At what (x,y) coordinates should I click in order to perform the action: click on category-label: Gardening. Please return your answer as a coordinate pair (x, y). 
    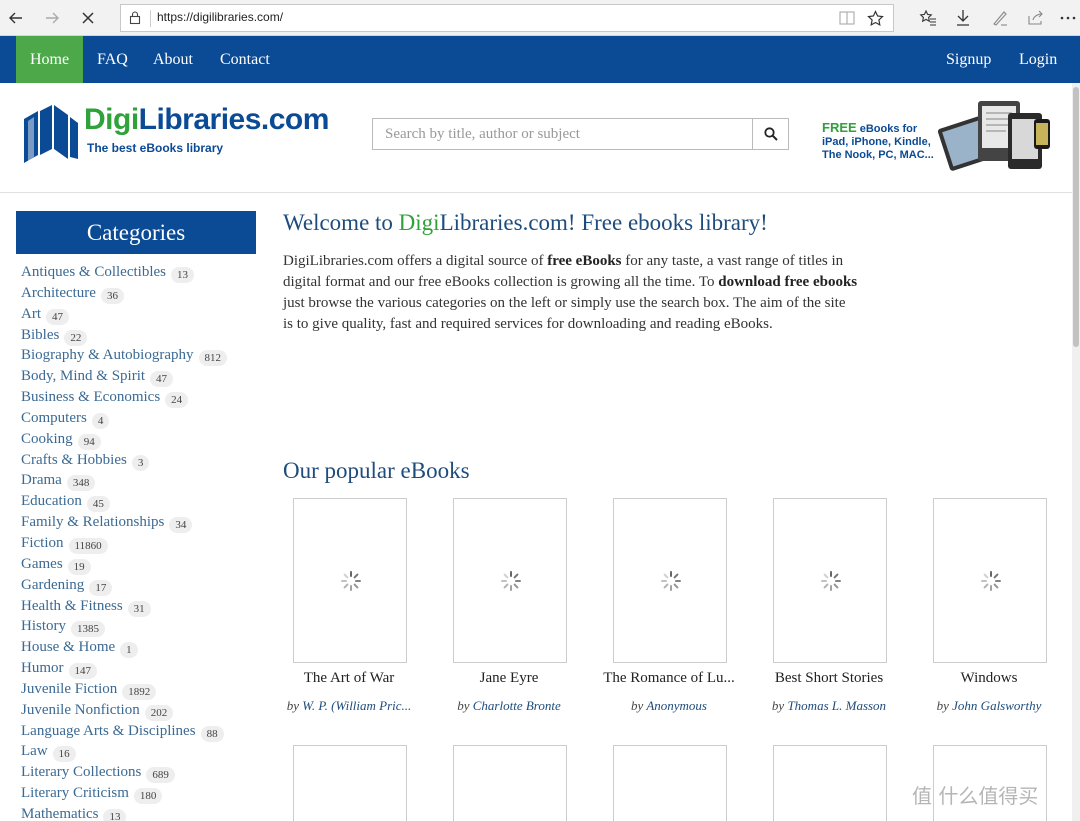
    Looking at the image, I should click on (52, 585).